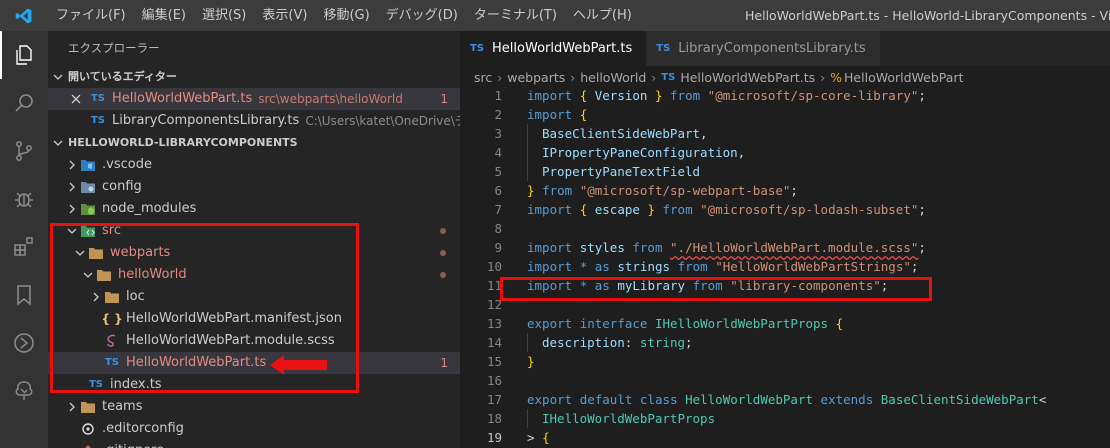 Image resolution: width=1110 pixels, height=448 pixels. Describe the element at coordinates (143, 428) in the screenshot. I see `tree-item-label: .editorconfig` at that location.